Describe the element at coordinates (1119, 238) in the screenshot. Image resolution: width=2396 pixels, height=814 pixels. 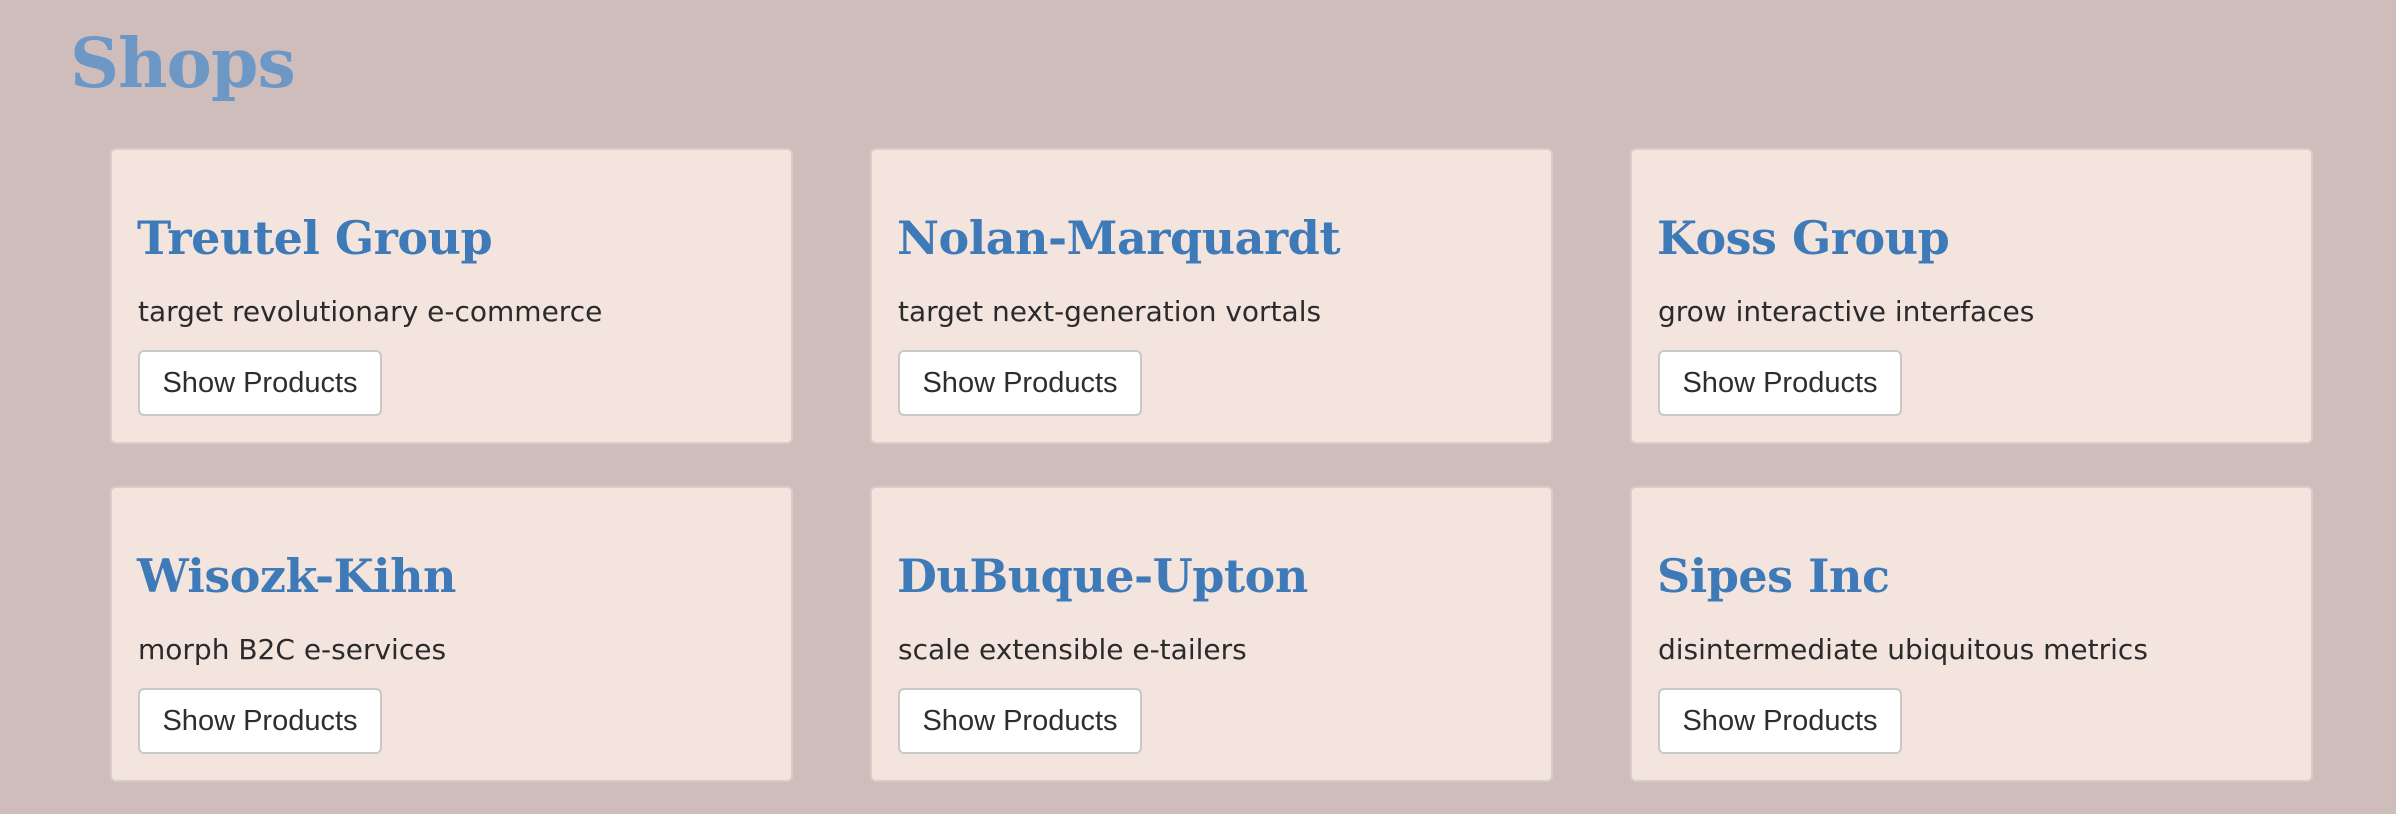
I see `shop-name: Nolan-Marquardt` at that location.